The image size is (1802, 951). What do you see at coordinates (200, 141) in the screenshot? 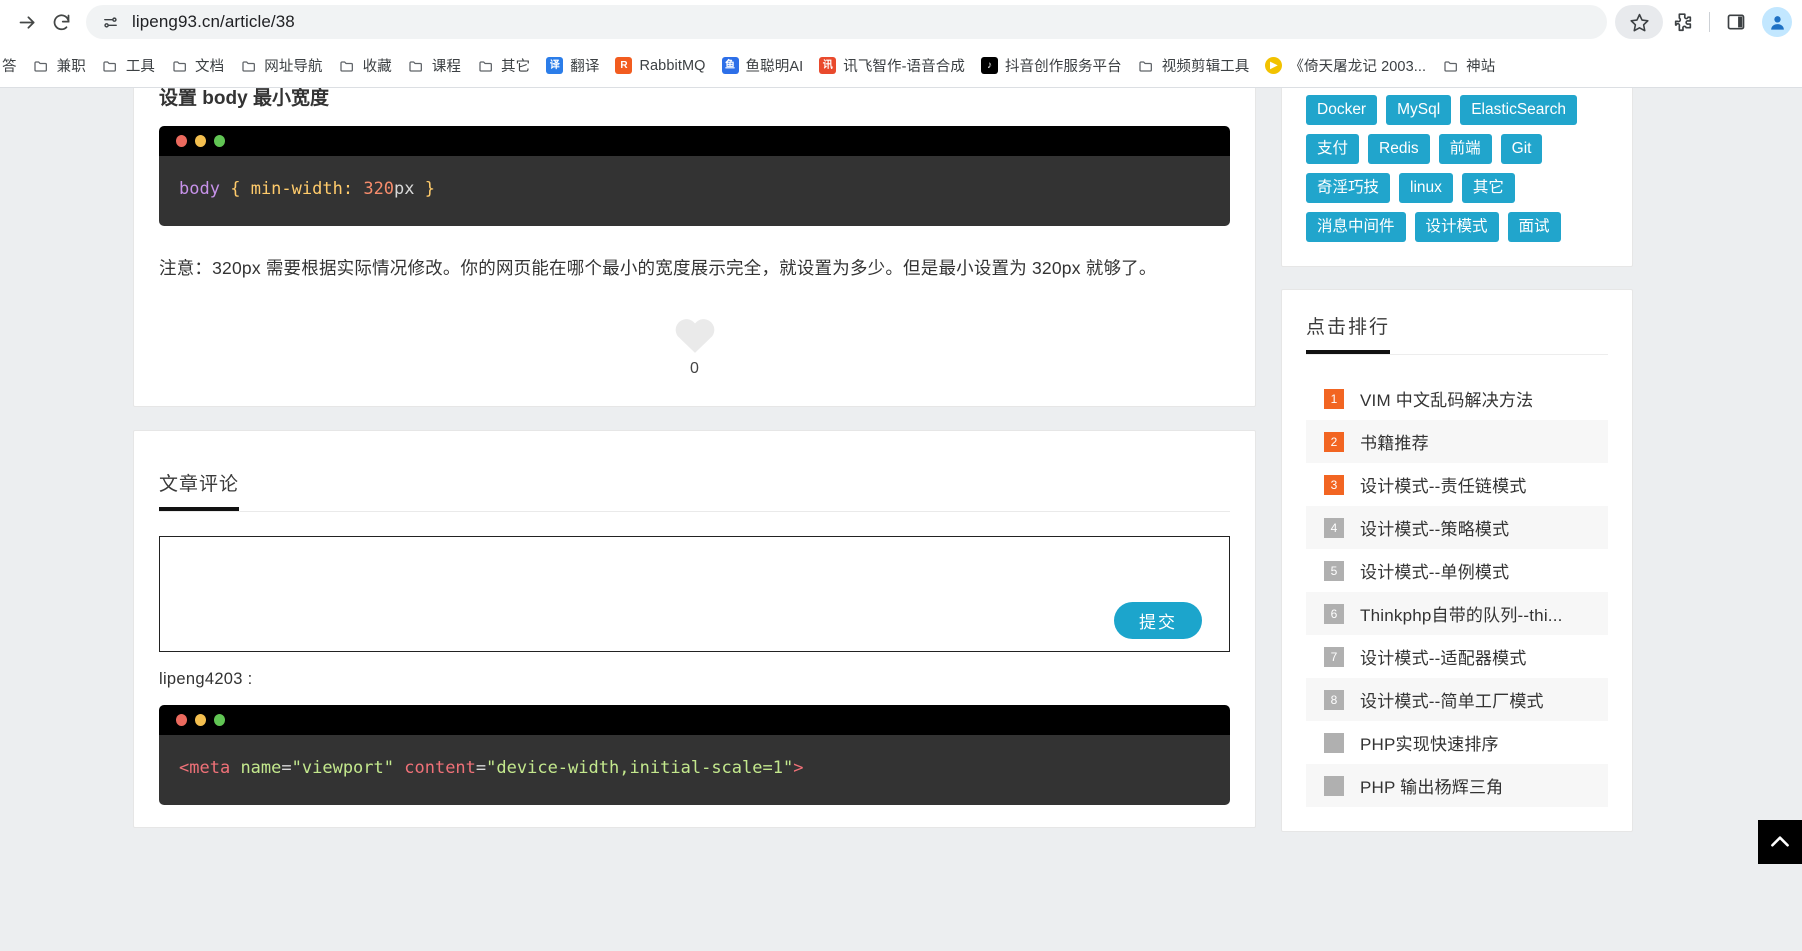
I see `traffic-light-minimize-icon` at bounding box center [200, 141].